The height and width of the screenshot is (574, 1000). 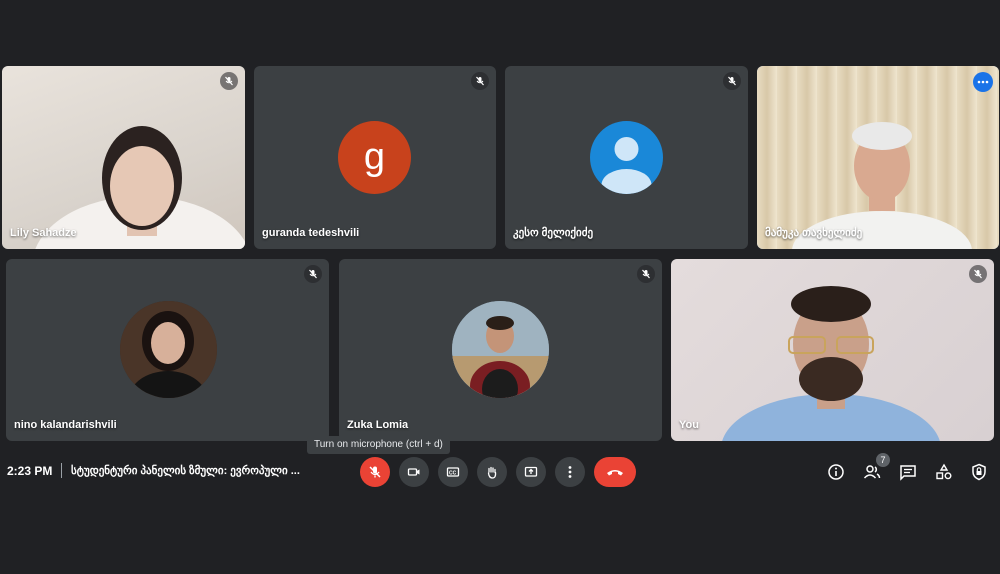 I want to click on info-icon, so click(x=836, y=472).